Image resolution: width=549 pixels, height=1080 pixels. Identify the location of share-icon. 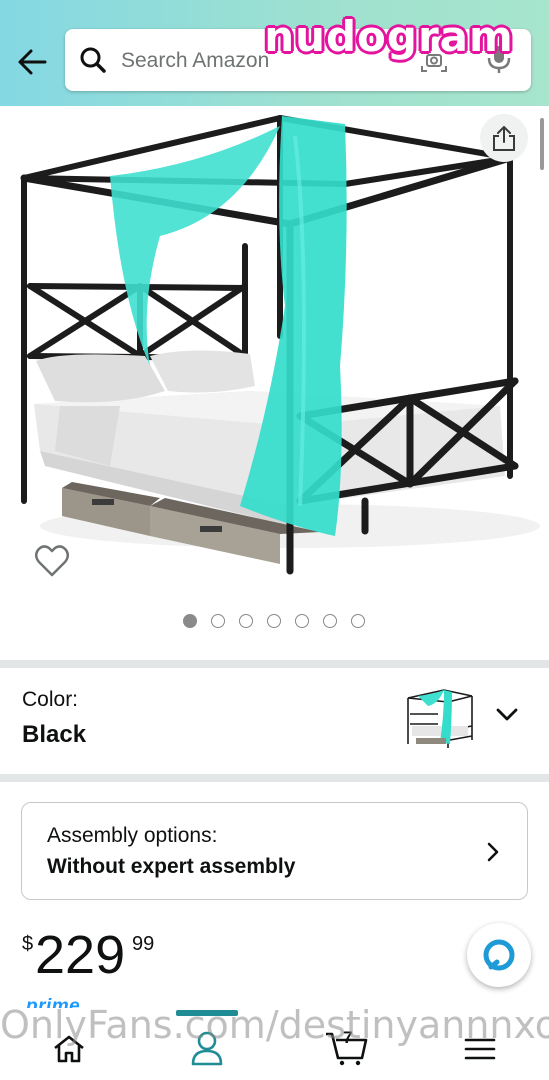
(504, 138).